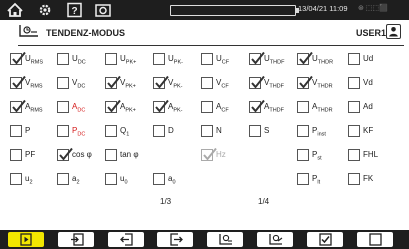 Image resolution: width=409 pixels, height=249 pixels. What do you see at coordinates (368, 82) in the screenshot?
I see `checkbox-label: Vd` at bounding box center [368, 82].